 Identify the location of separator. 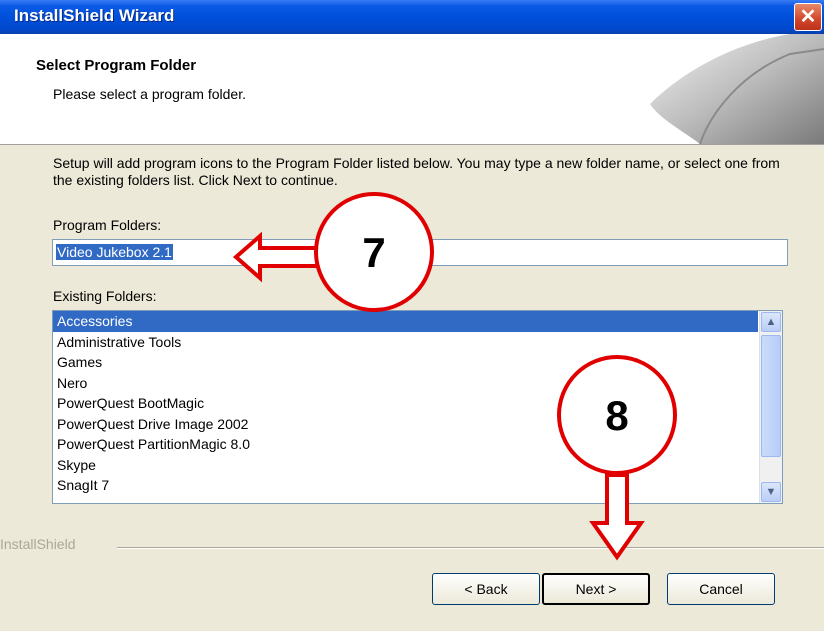
(470, 548).